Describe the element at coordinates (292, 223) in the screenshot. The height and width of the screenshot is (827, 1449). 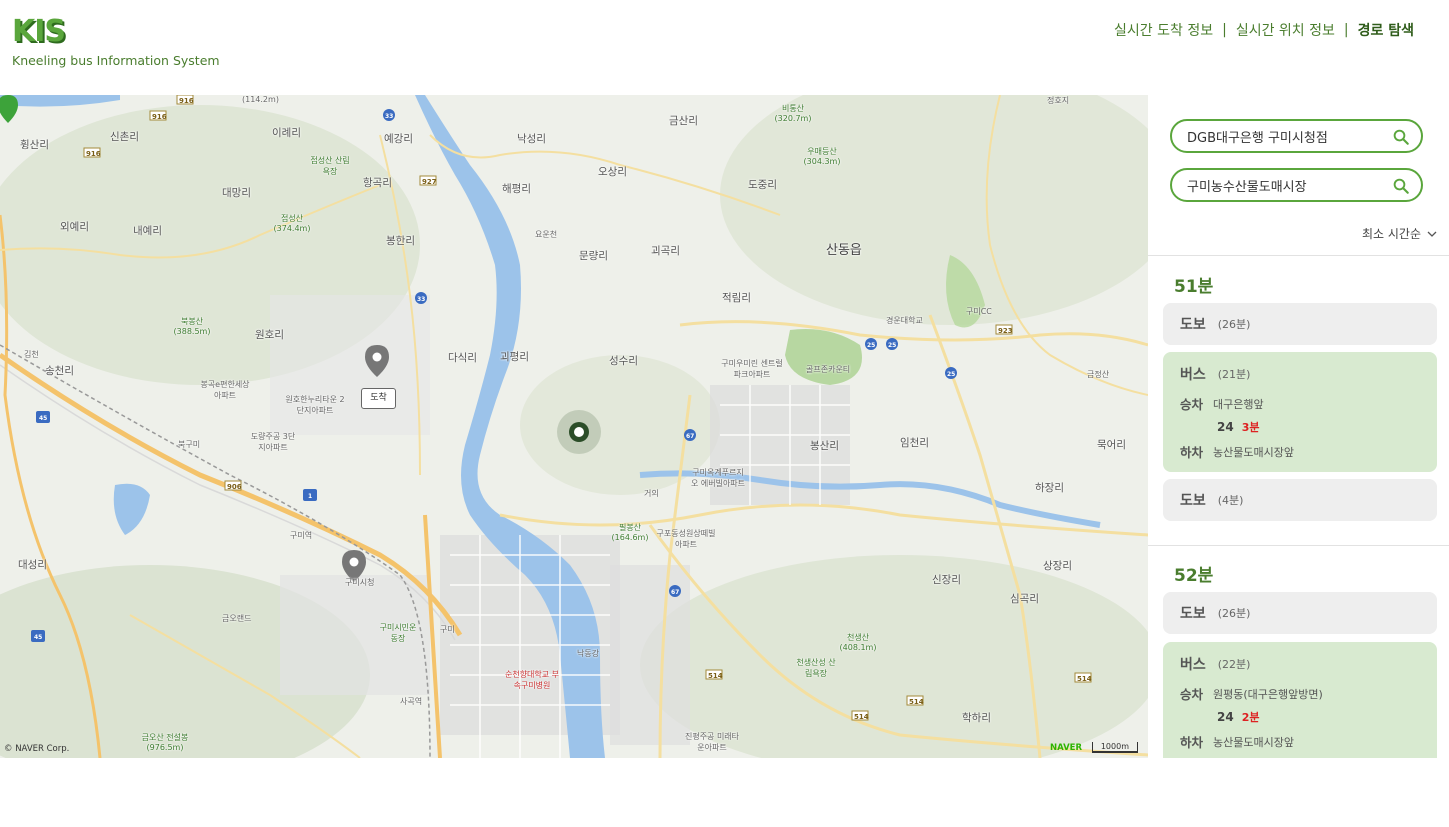
I see `map-label: 접성산 (374.4m)` at that location.